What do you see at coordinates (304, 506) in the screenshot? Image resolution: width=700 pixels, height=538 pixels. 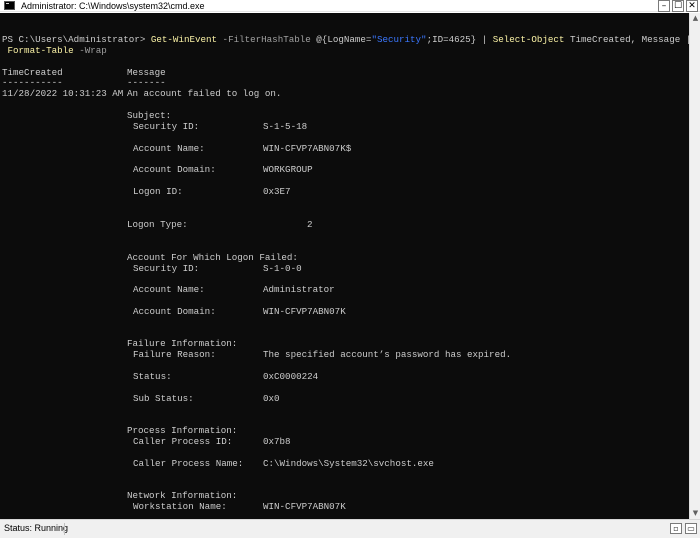 I see `workstation-name-value: WIN-CFVP7ABN07K` at bounding box center [304, 506].